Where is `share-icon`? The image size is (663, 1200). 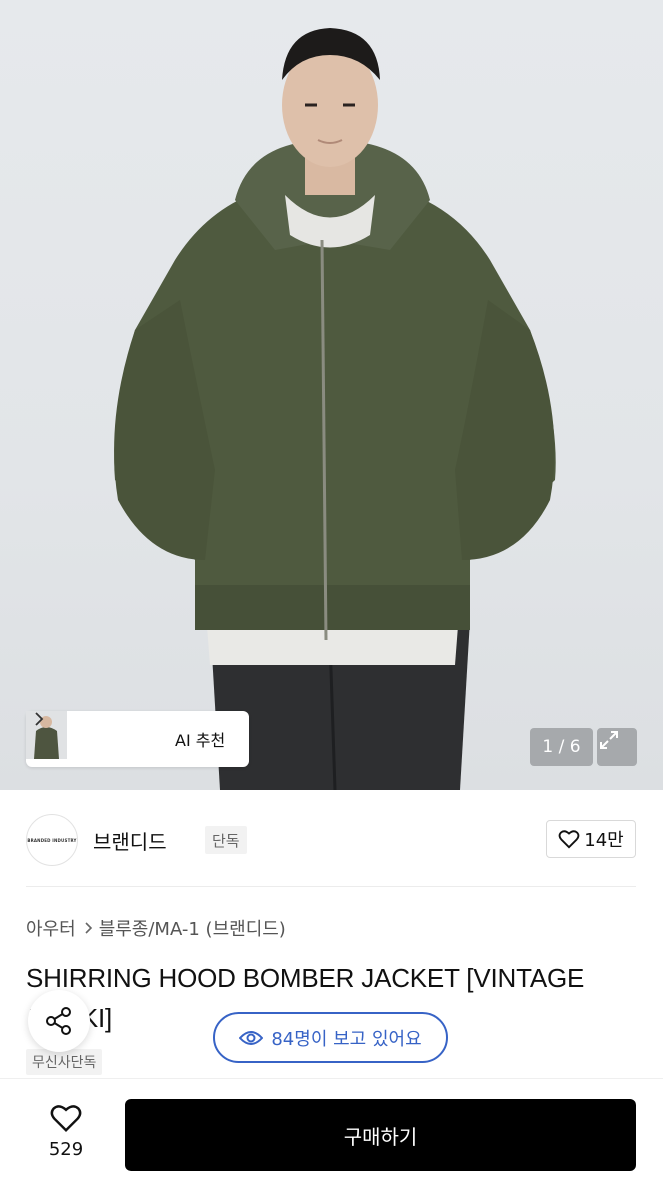
share-icon is located at coordinates (58, 1021).